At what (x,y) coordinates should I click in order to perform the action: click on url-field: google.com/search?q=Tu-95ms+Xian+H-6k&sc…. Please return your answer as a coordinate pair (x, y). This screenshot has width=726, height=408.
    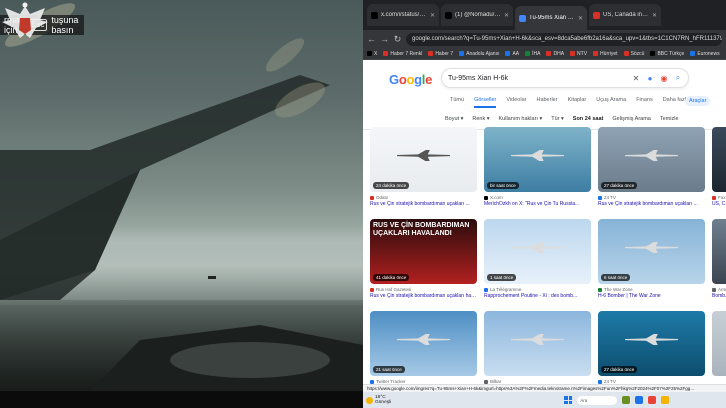
    Looking at the image, I should click on (564, 39).